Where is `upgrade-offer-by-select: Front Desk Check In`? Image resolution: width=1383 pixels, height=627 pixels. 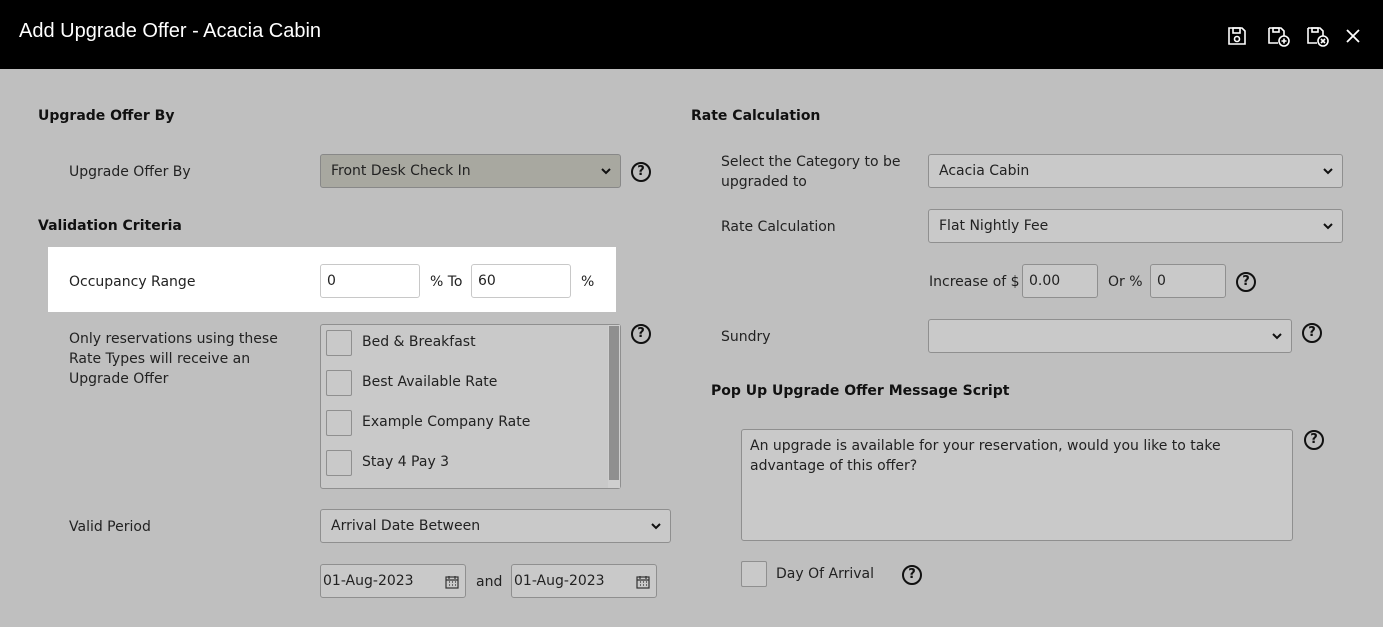
upgrade-offer-by-select: Front Desk Check In is located at coordinates (470, 171).